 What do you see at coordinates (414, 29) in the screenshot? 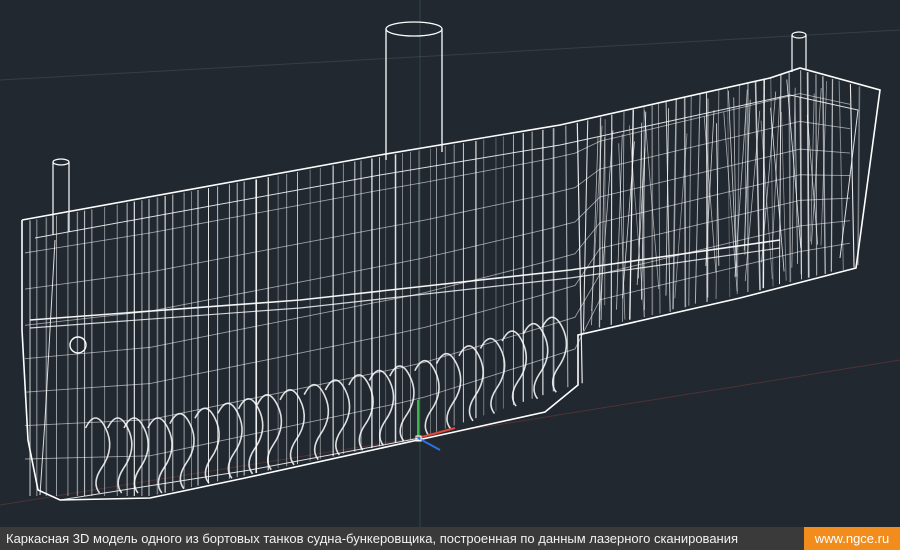
I see `pipe-top` at bounding box center [414, 29].